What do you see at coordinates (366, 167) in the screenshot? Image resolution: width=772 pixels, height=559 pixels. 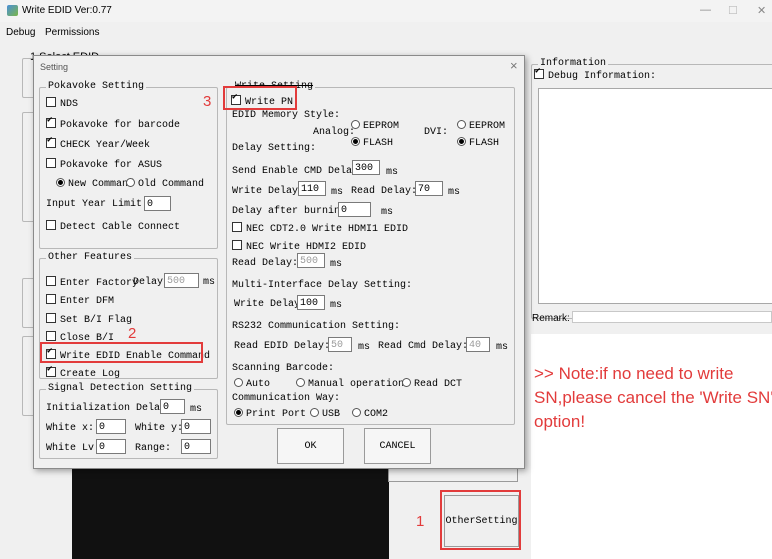 I see `send-enable-field: 300` at bounding box center [366, 167].